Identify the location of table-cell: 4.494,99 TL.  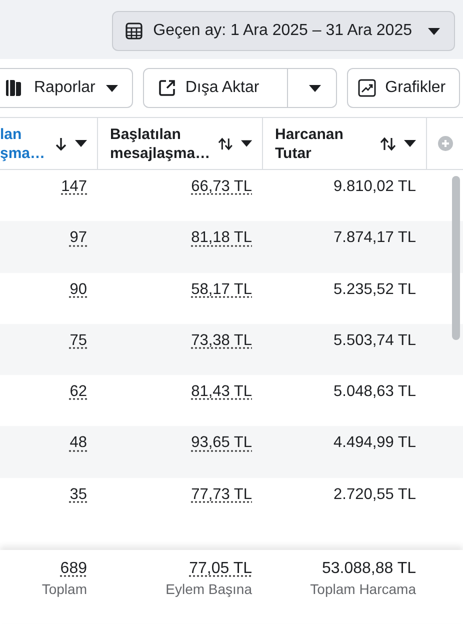
(375, 443).